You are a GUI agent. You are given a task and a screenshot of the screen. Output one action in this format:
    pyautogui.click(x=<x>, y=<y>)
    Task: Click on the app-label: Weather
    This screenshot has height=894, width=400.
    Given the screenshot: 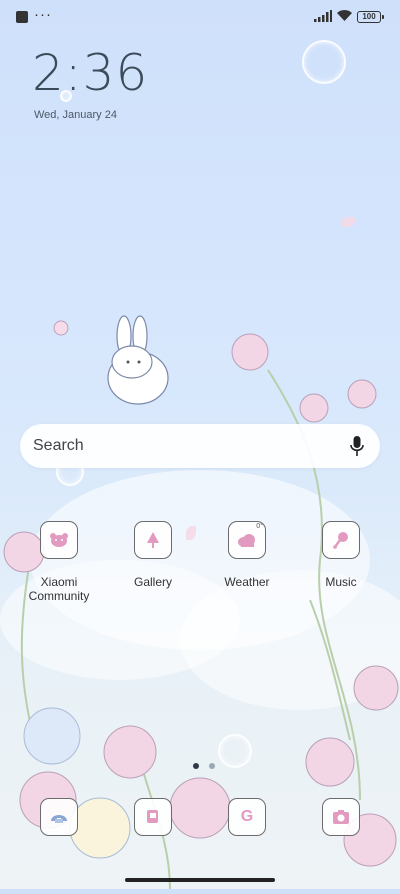 What is the action you would take?
    pyautogui.click(x=247, y=582)
    